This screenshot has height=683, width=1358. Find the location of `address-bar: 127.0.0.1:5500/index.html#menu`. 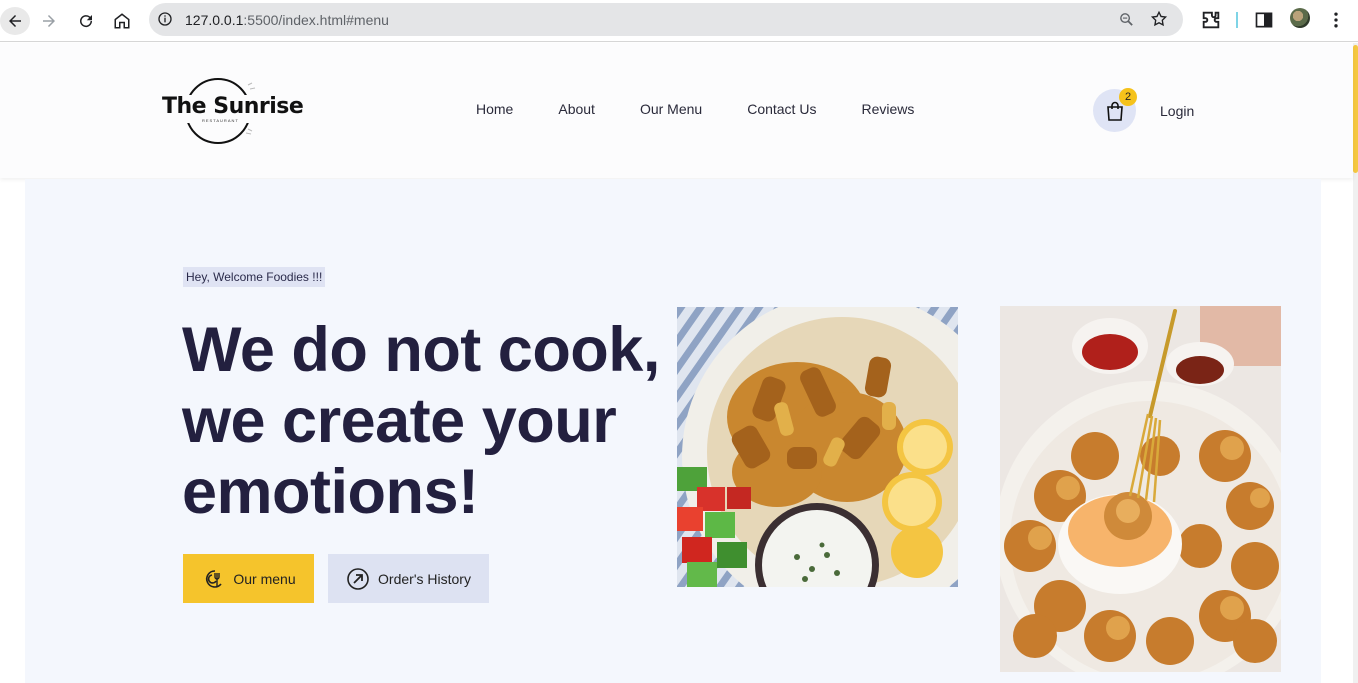

address-bar: 127.0.0.1:5500/index.html#menu is located at coordinates (666, 19).